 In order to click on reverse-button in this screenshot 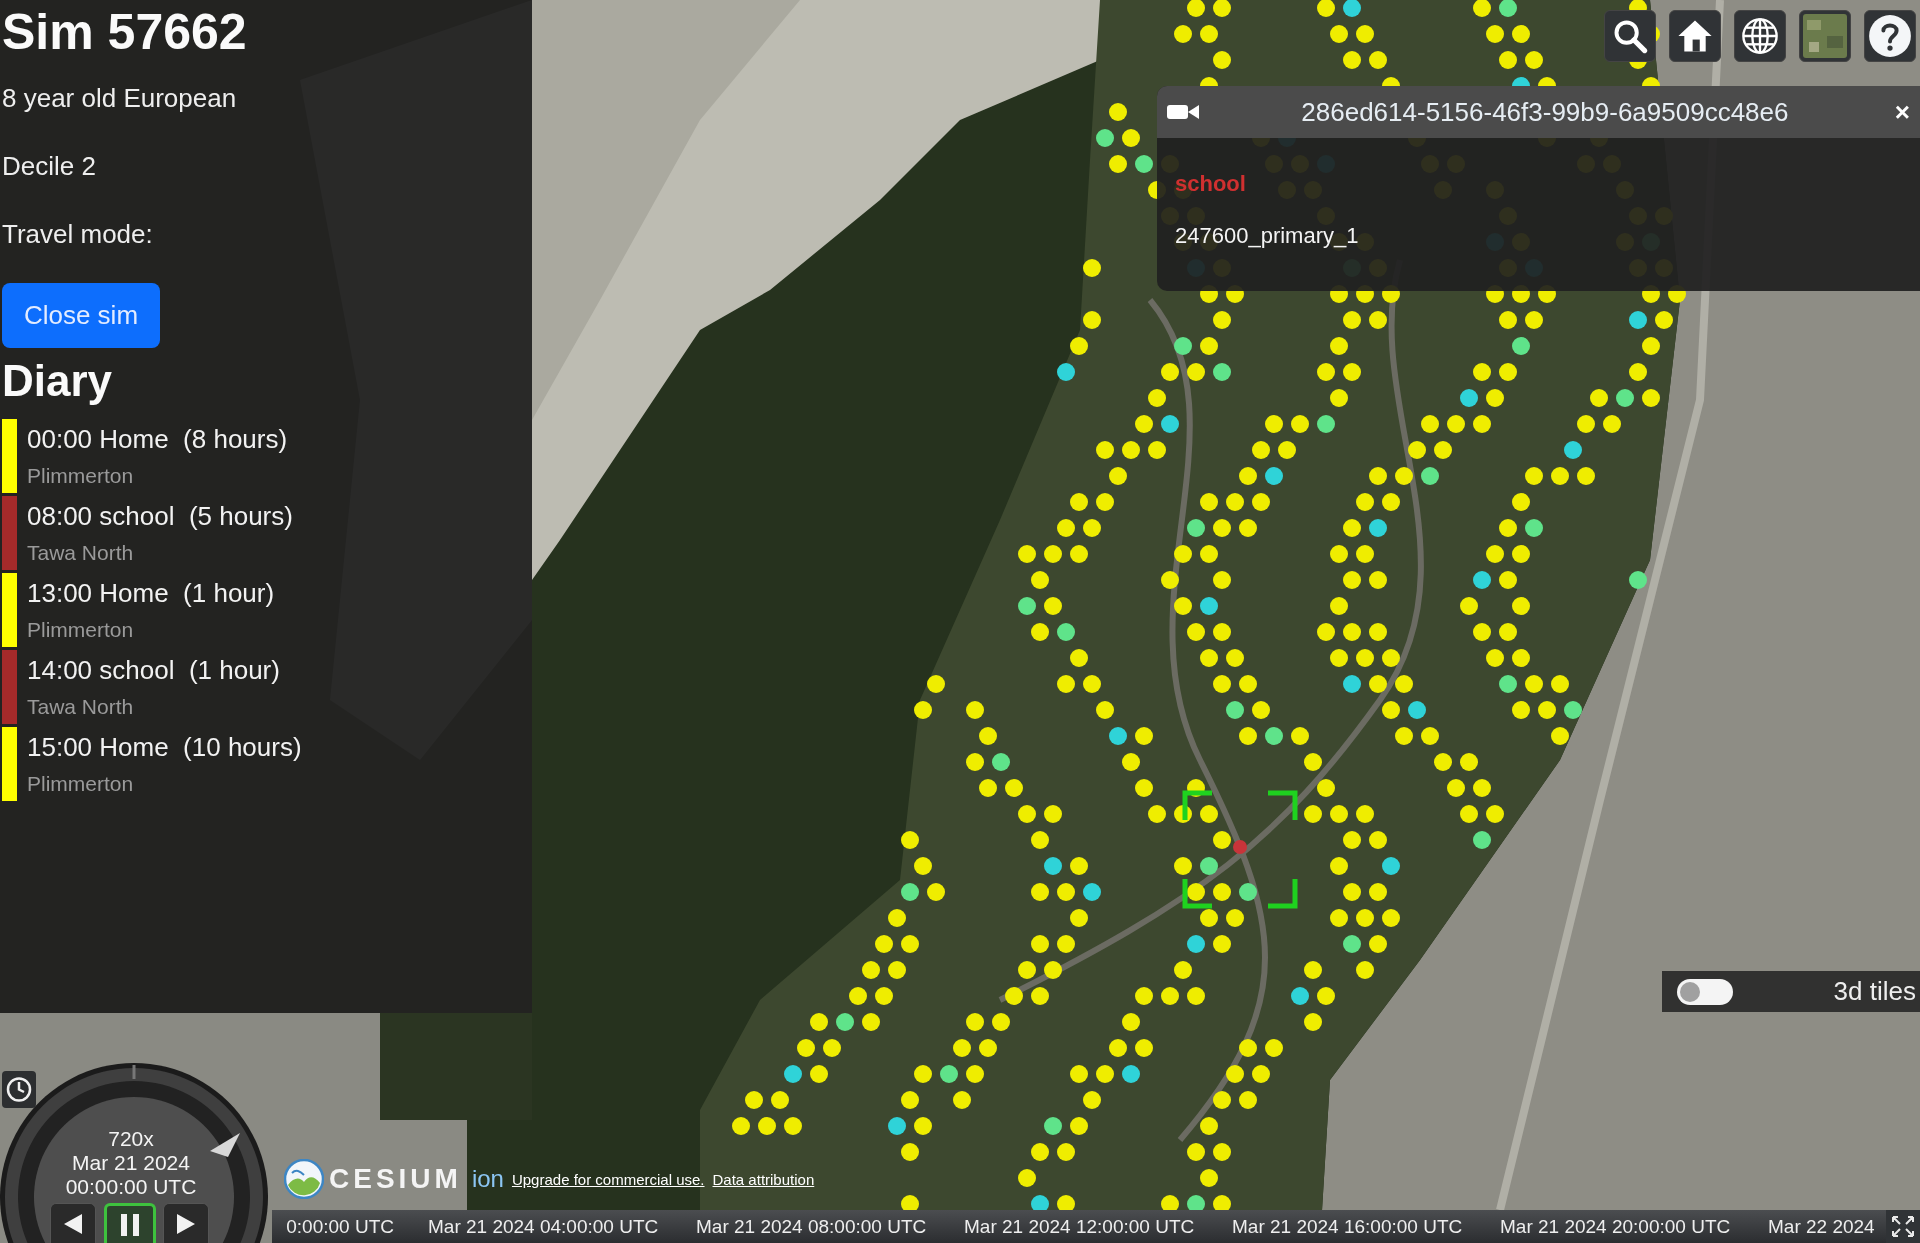, I will do `click(73, 1223)`.